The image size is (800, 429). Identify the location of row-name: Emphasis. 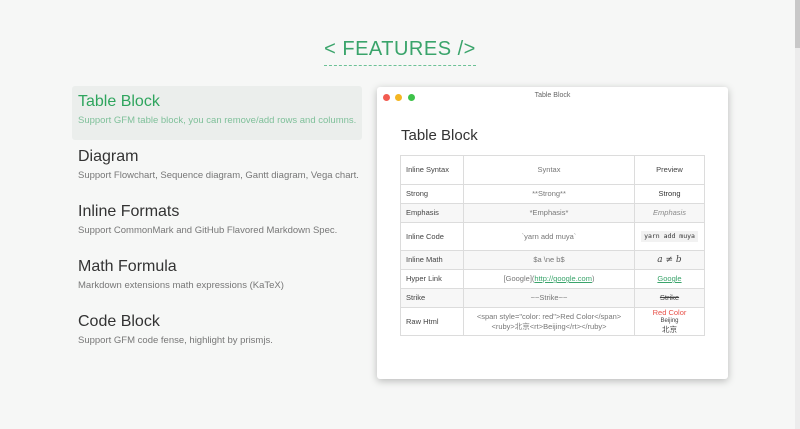
(432, 213).